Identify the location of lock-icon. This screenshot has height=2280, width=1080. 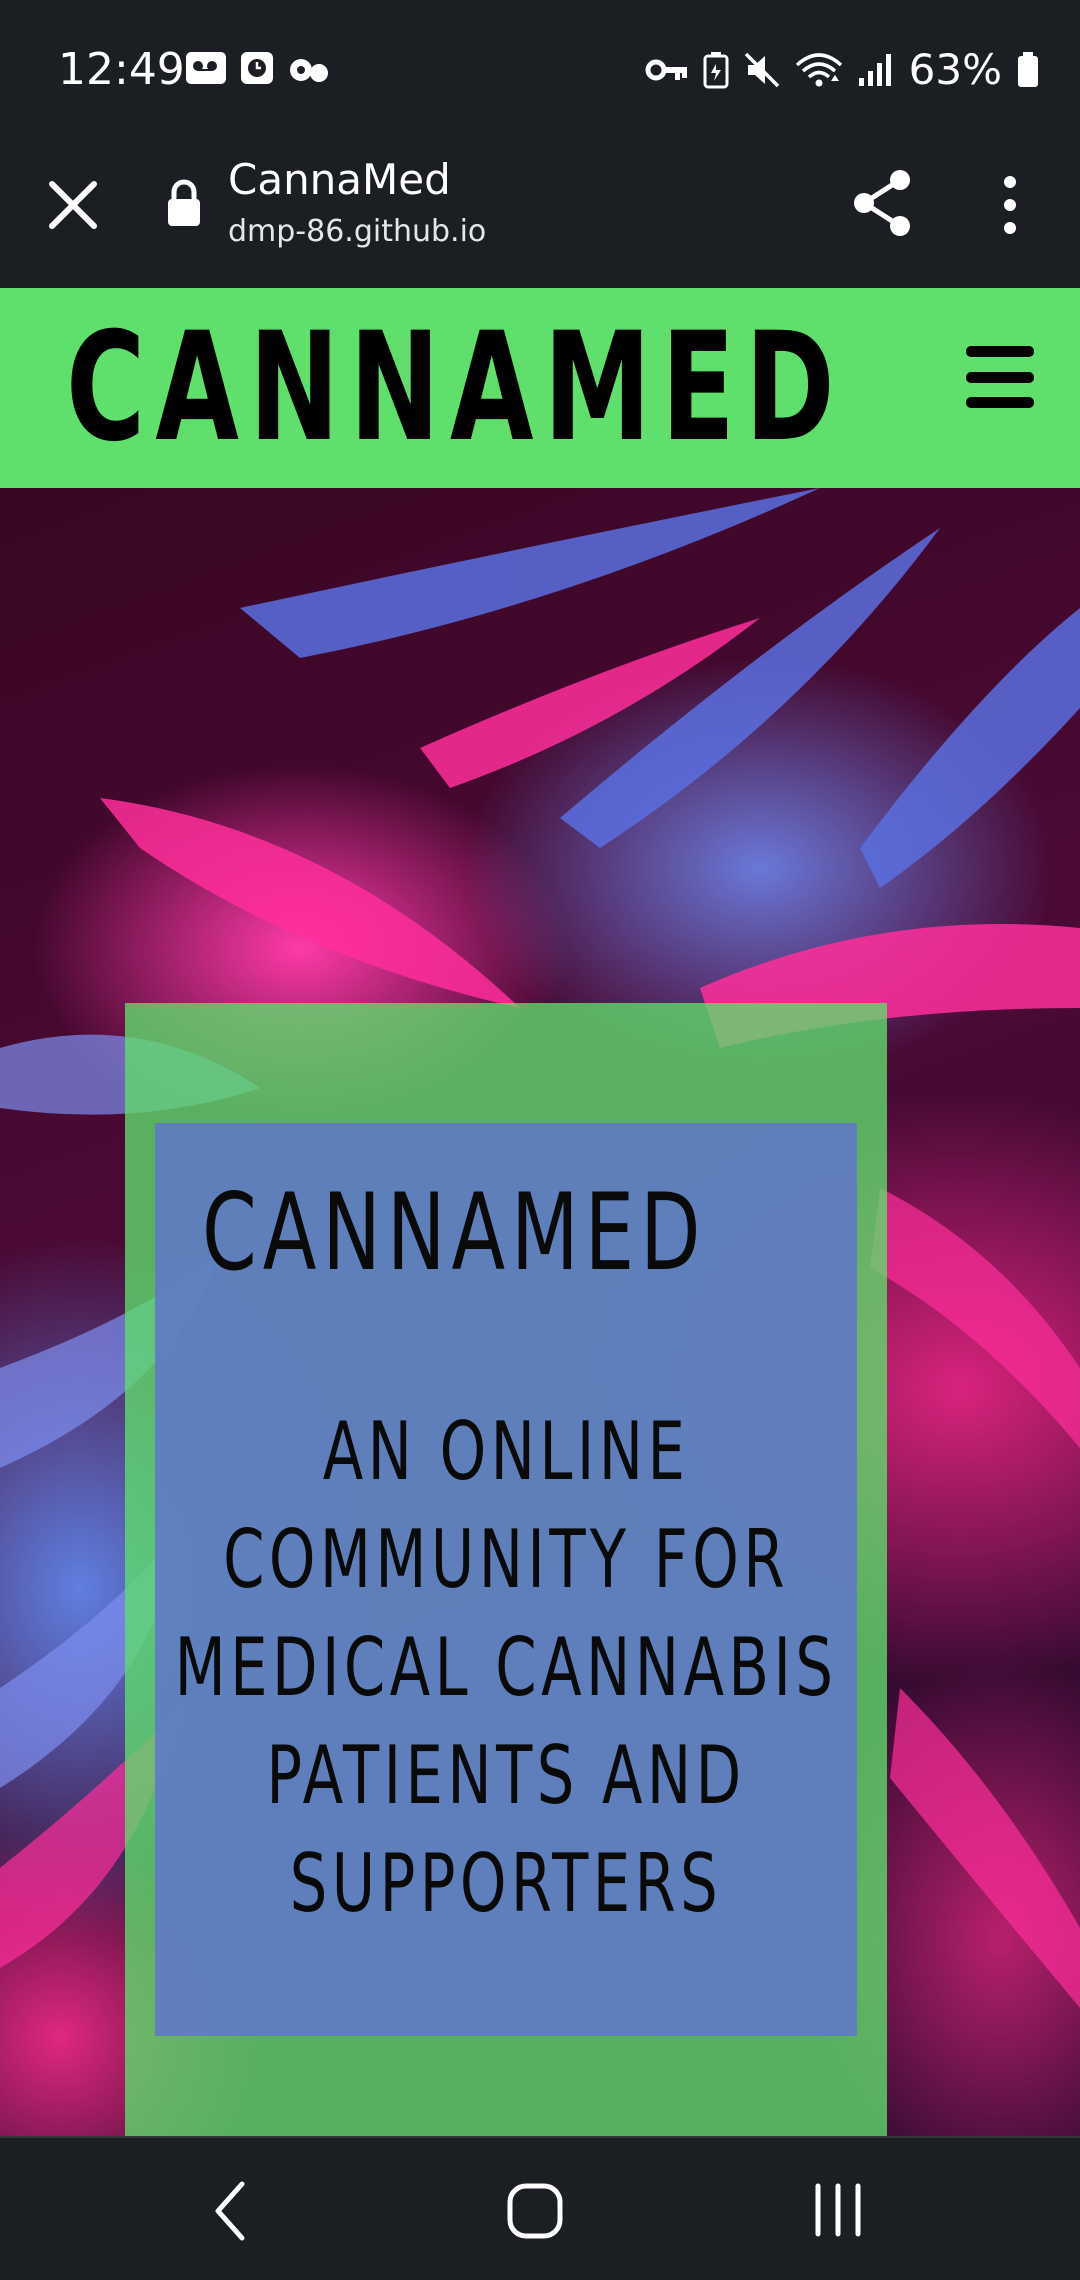
(184, 203).